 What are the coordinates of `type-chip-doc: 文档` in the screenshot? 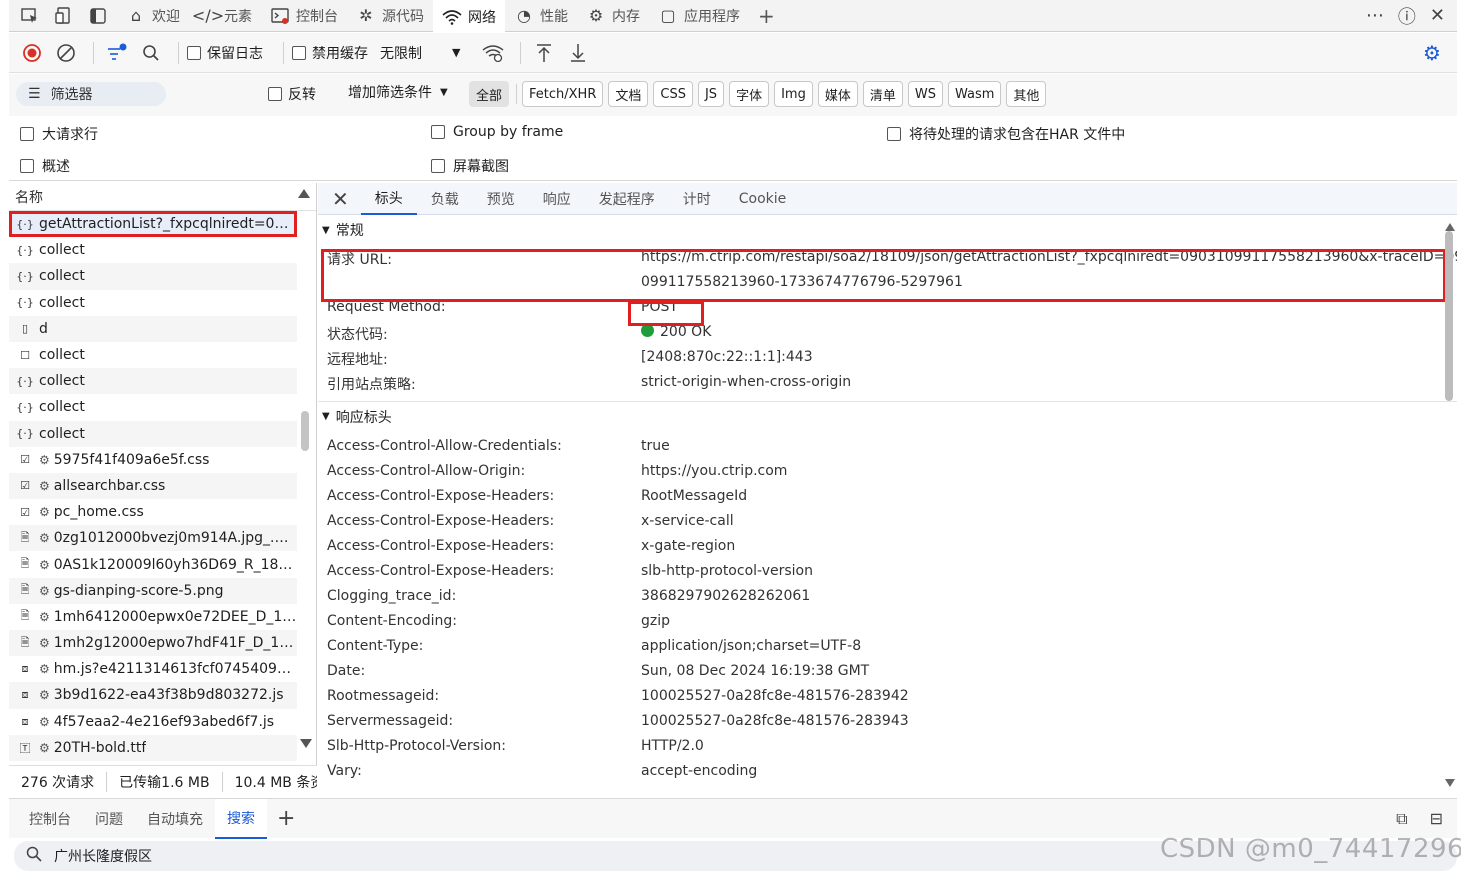 It's located at (628, 94).